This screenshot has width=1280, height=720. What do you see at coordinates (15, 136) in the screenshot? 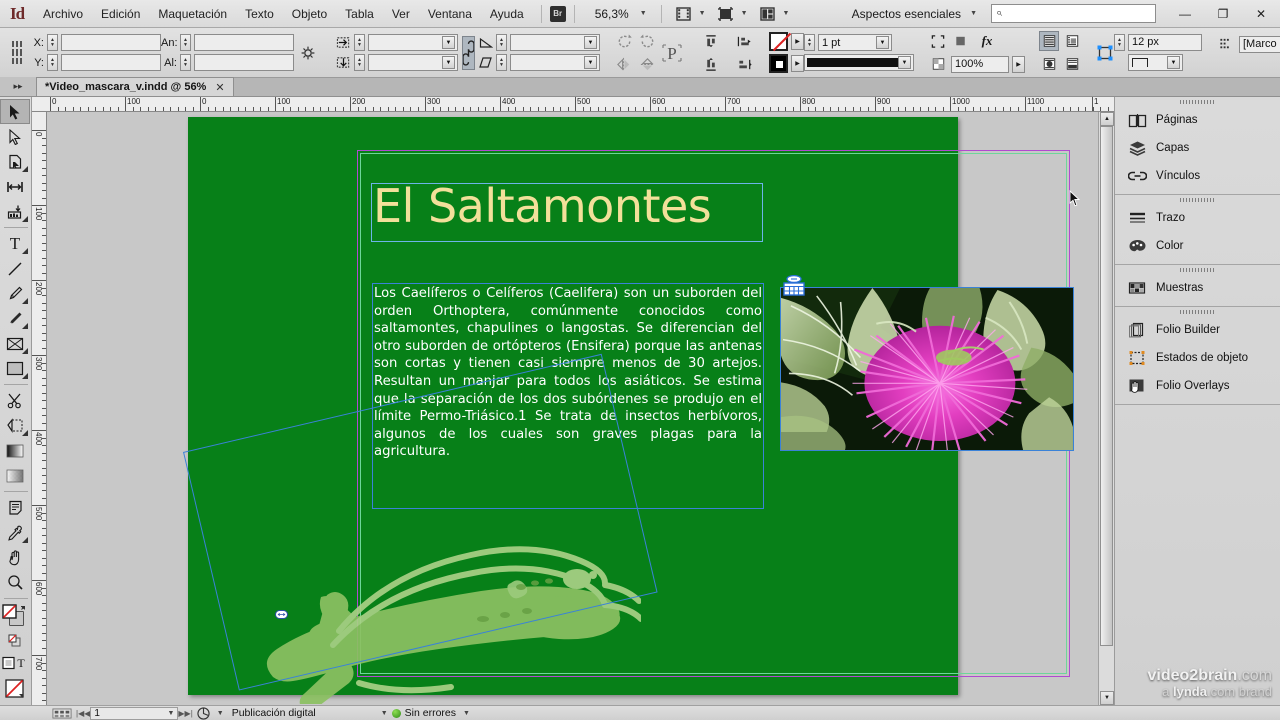
I see `tool-direct-selection` at bounding box center [15, 136].